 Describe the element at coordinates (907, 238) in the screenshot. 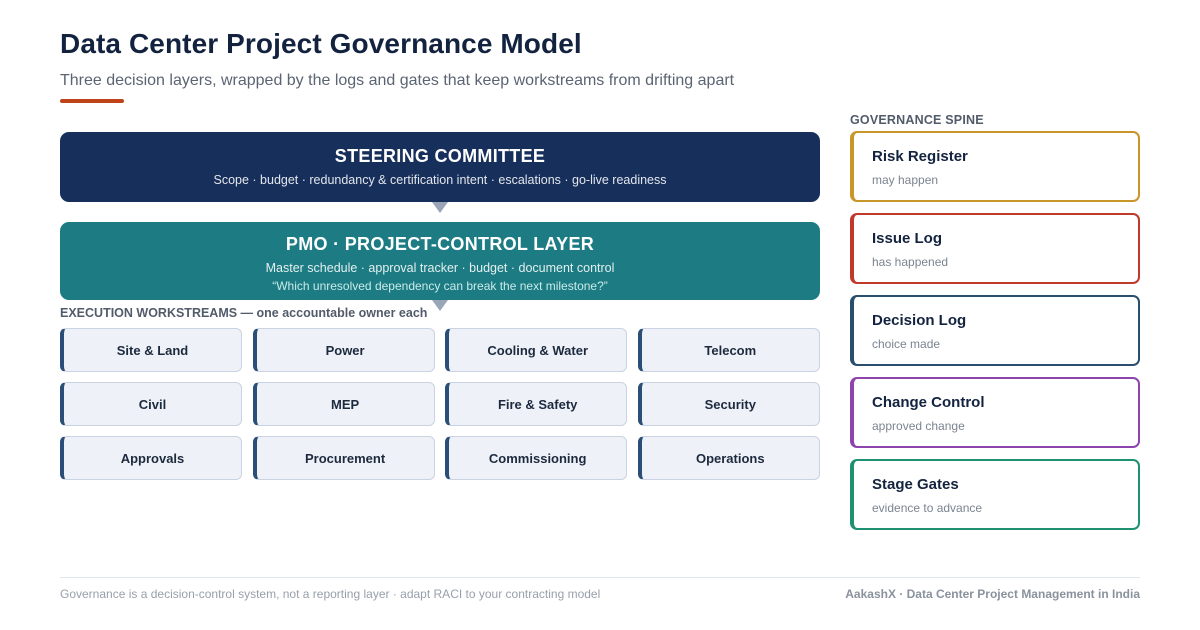

I see `issue-log-title: Issue Log` at that location.